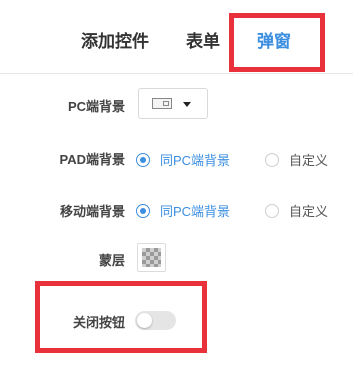  I want to click on pc-background-label: PC端背景, so click(96, 106).